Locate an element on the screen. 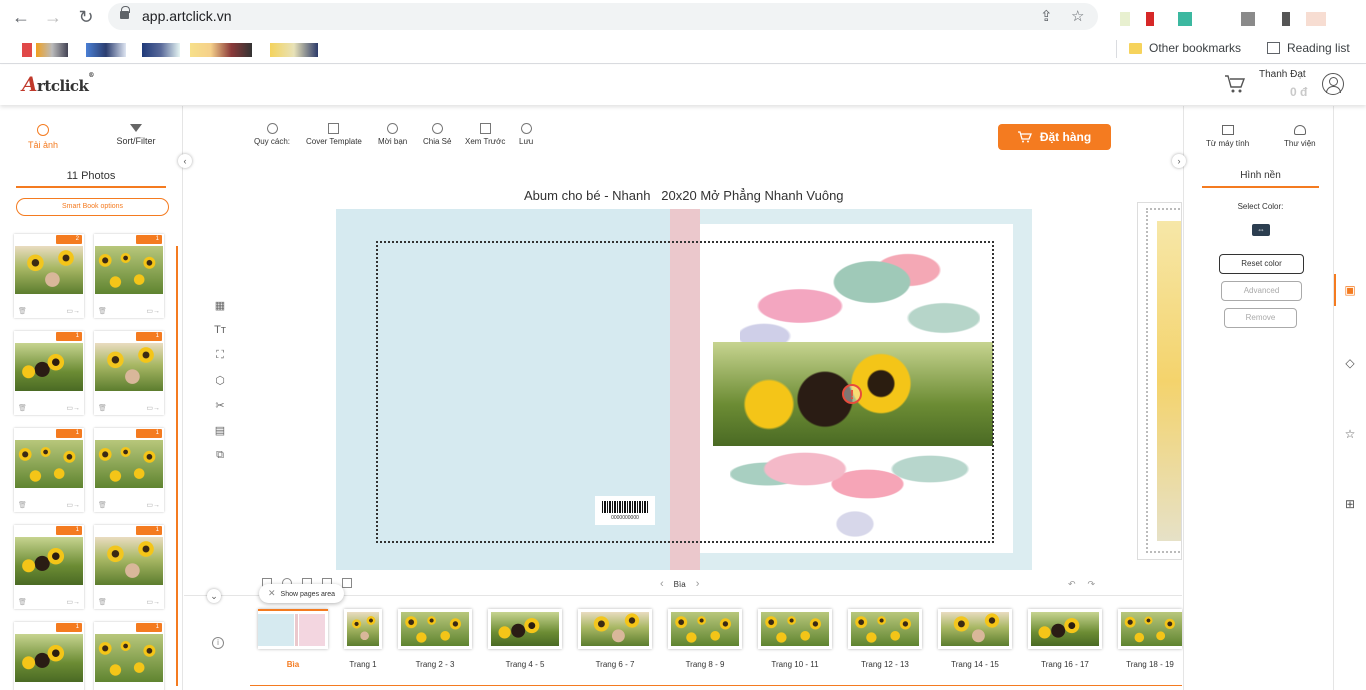  apps-grid-icon: ⊞ is located at coordinates (1350, 504).